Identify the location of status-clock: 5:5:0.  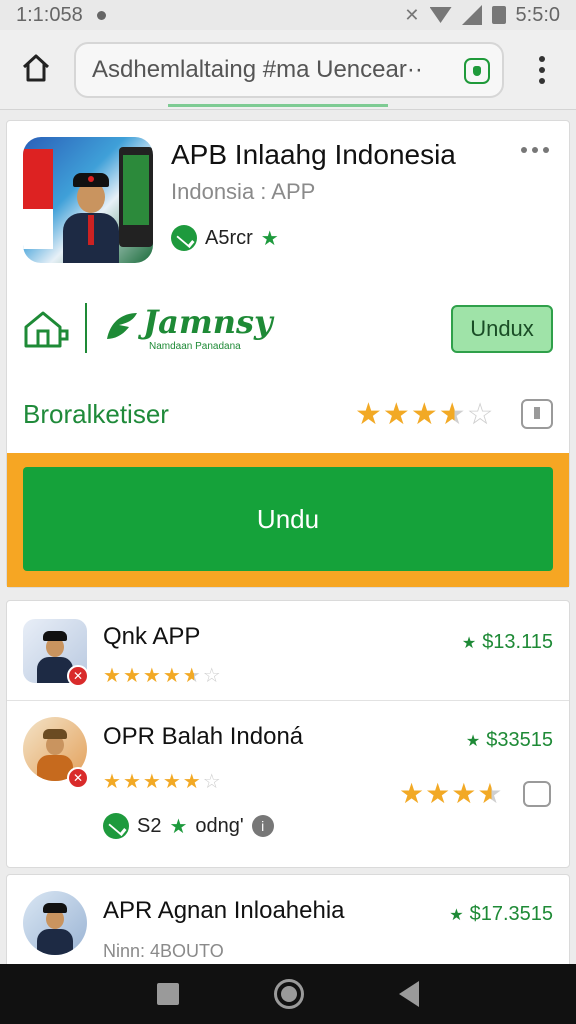
(537, 14).